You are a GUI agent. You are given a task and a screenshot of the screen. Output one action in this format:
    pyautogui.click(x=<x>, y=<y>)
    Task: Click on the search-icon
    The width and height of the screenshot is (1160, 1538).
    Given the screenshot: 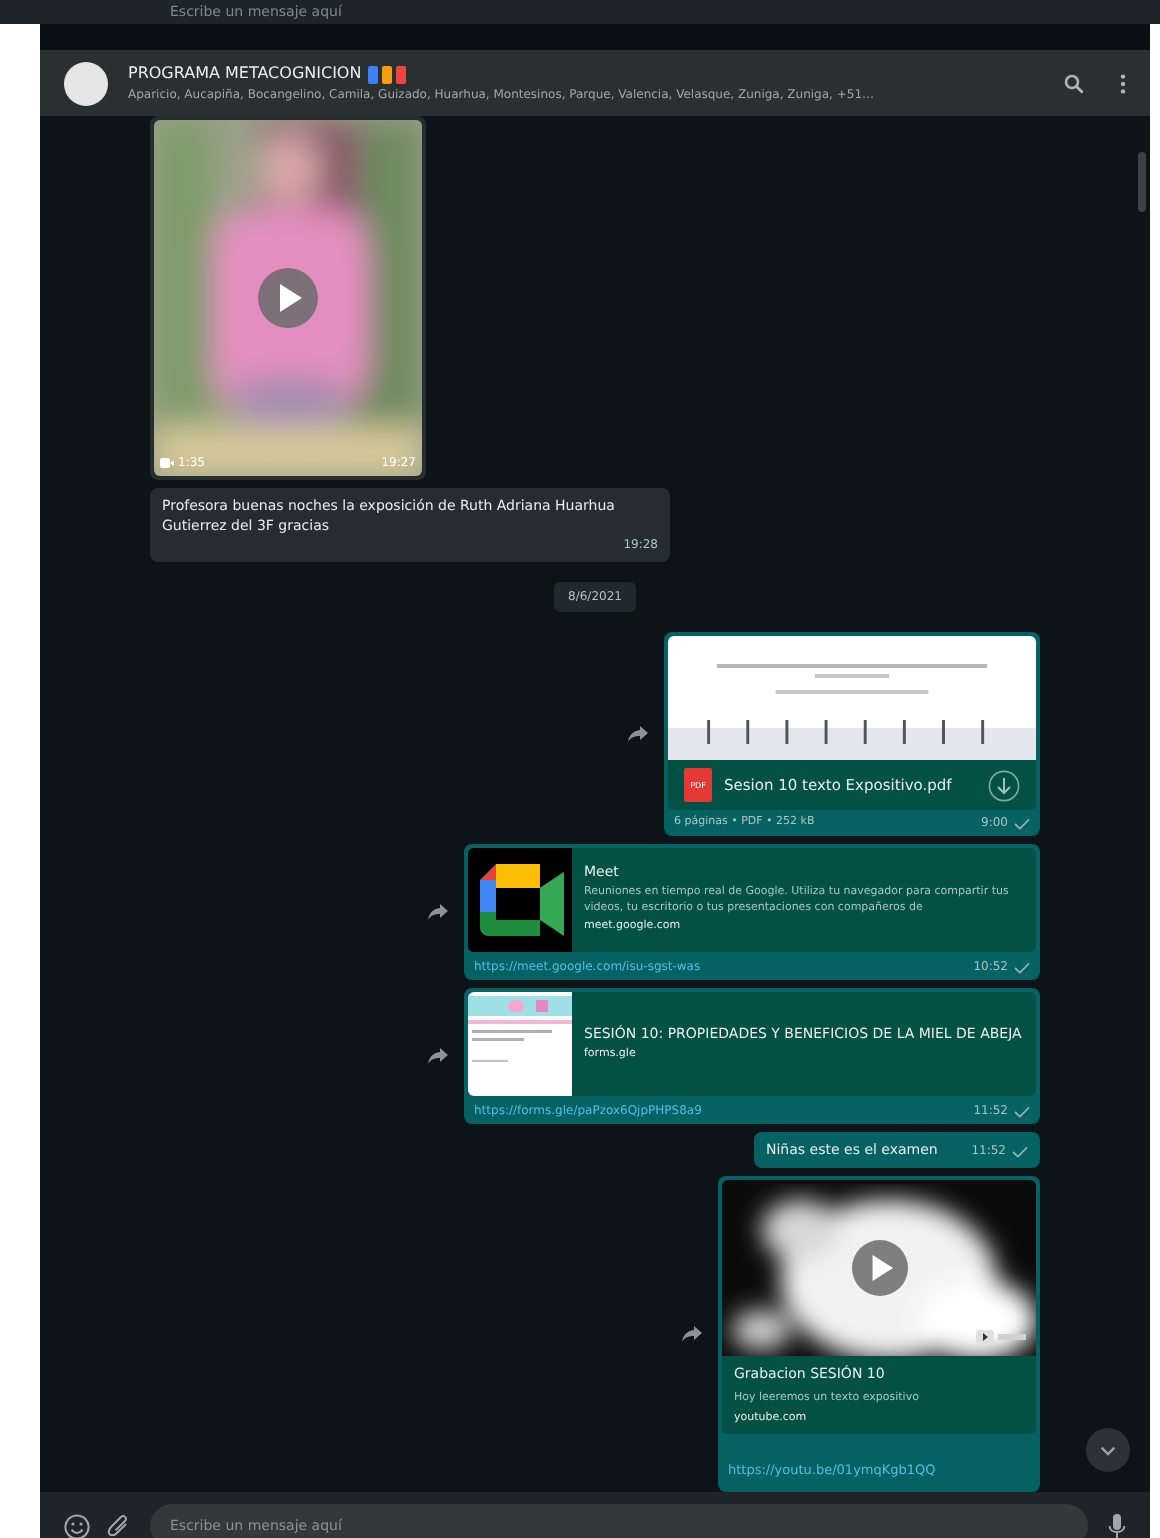 What is the action you would take?
    pyautogui.click(x=1074, y=83)
    